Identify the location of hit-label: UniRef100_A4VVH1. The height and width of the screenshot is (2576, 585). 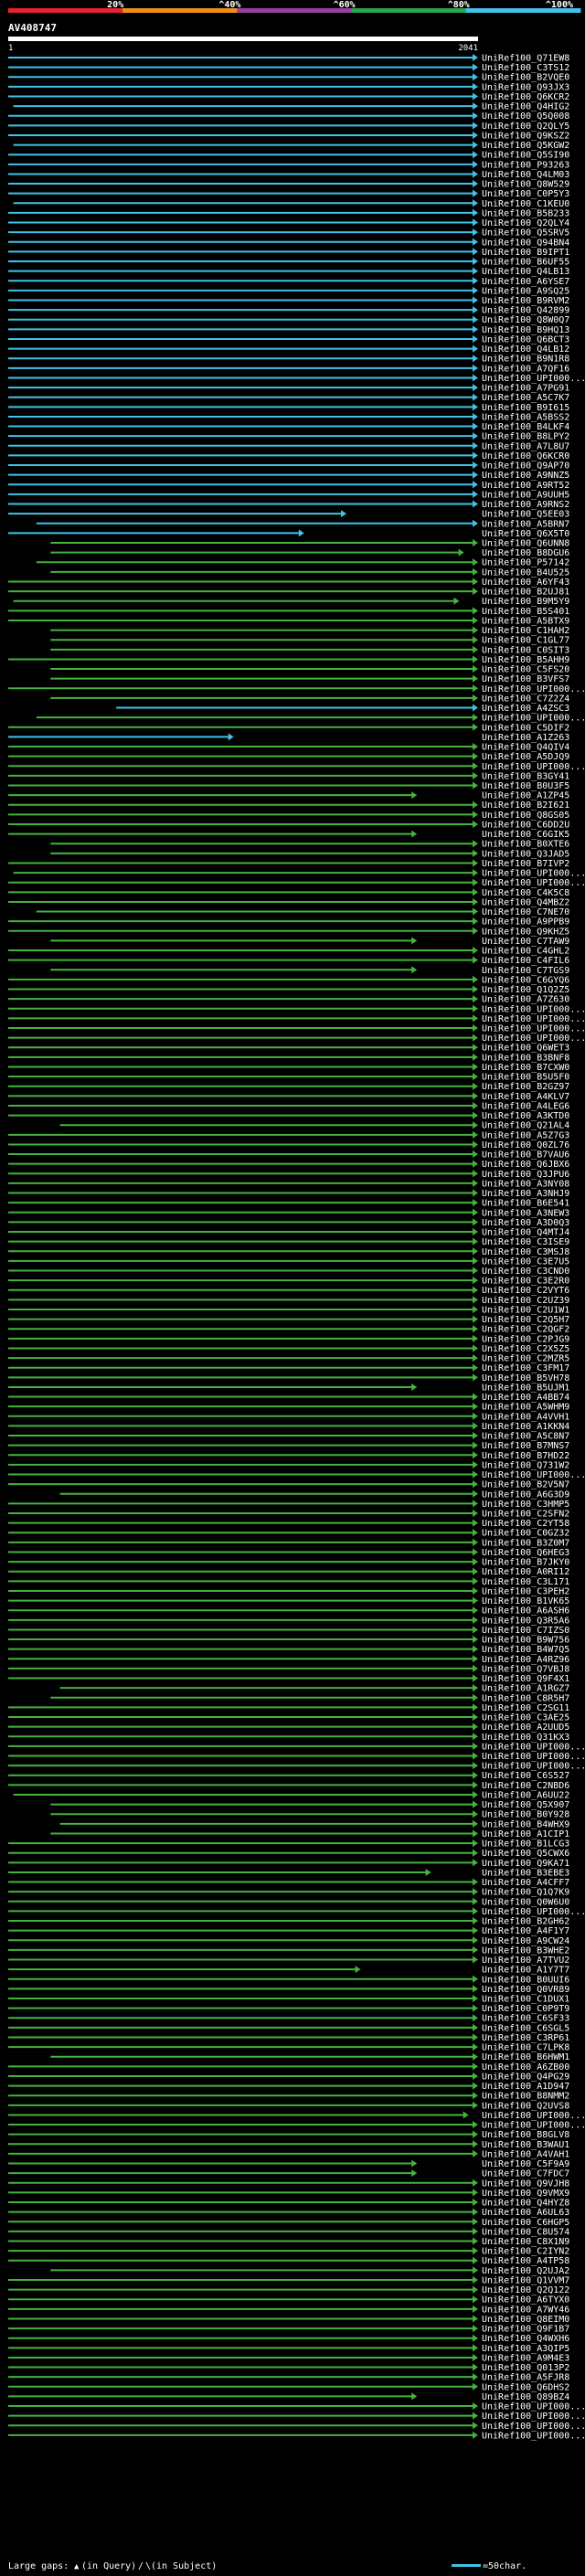
(525, 1417).